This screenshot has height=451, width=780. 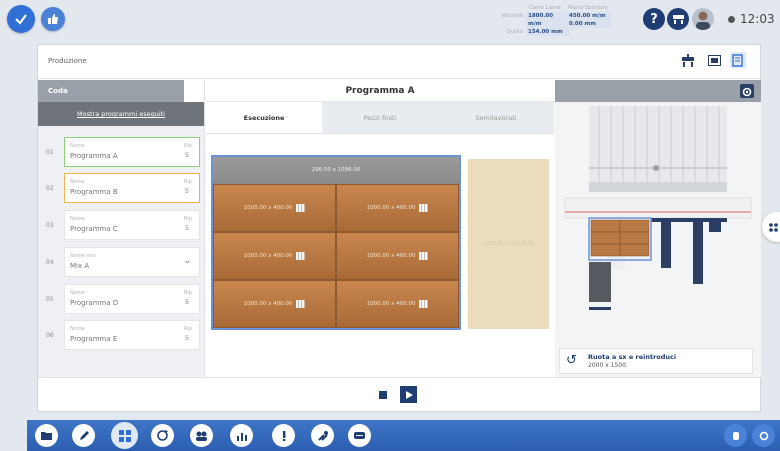 What do you see at coordinates (132, 299) in the screenshot?
I see `queue-card: Nome Programma D Rip 5` at bounding box center [132, 299].